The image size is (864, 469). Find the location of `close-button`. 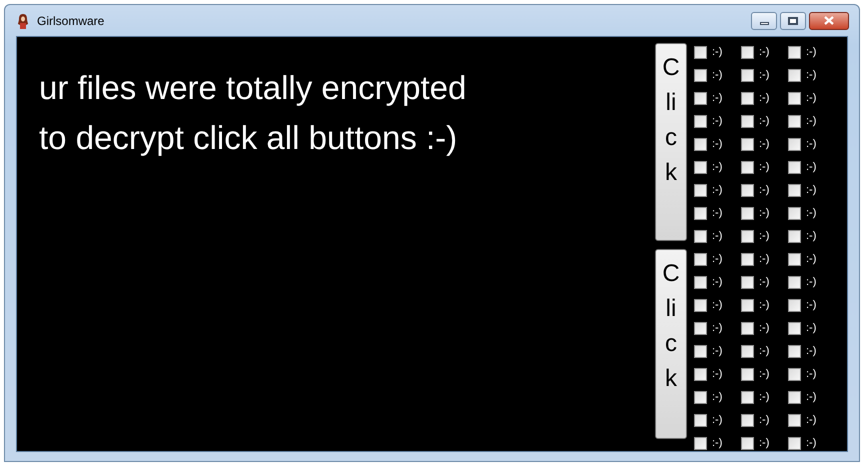

close-button is located at coordinates (829, 21).